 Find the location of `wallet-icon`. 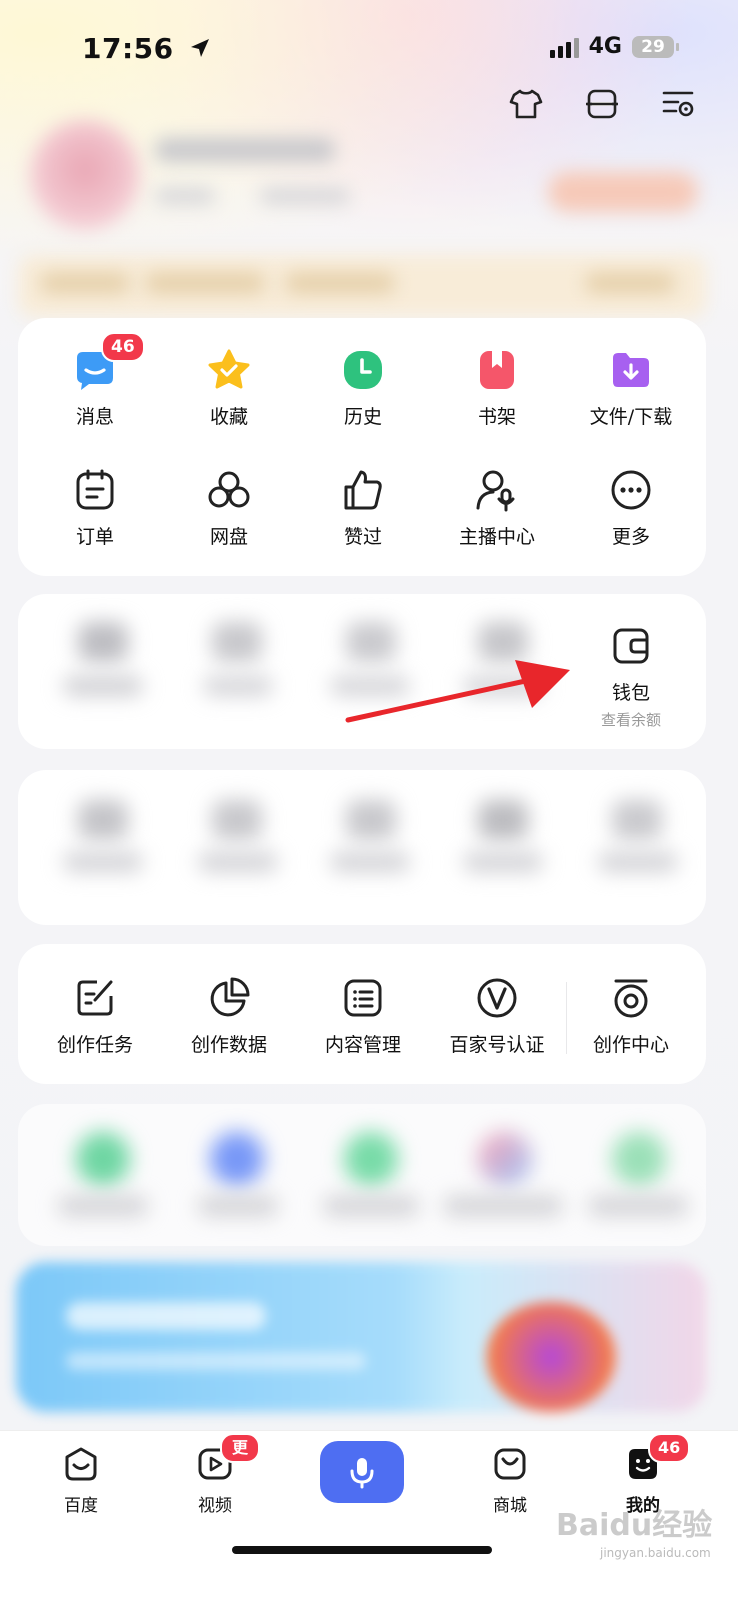

wallet-icon is located at coordinates (631, 646).